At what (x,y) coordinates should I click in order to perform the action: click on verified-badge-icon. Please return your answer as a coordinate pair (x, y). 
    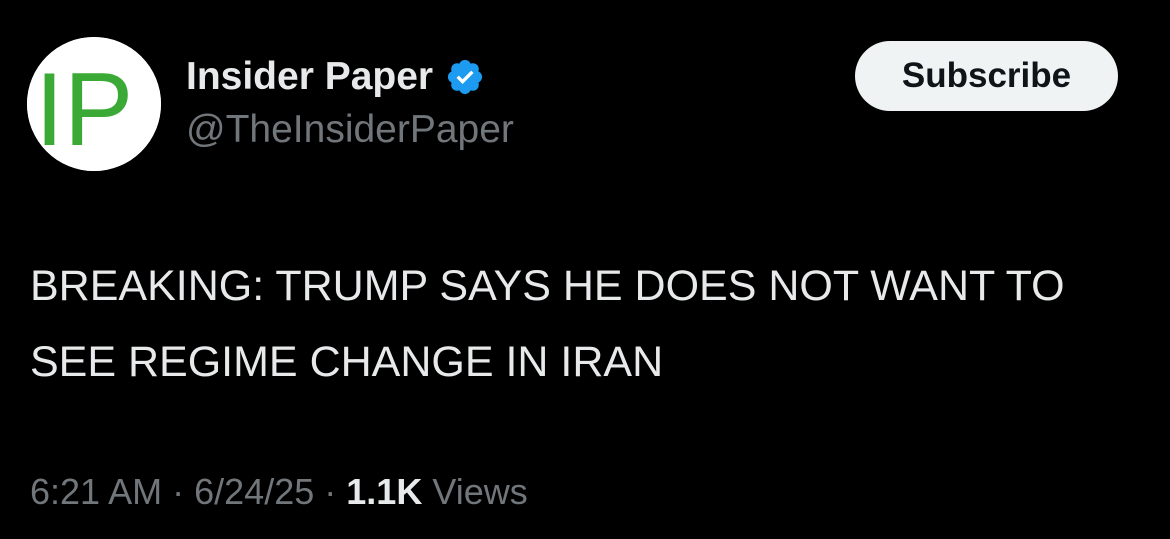
    Looking at the image, I should click on (465, 77).